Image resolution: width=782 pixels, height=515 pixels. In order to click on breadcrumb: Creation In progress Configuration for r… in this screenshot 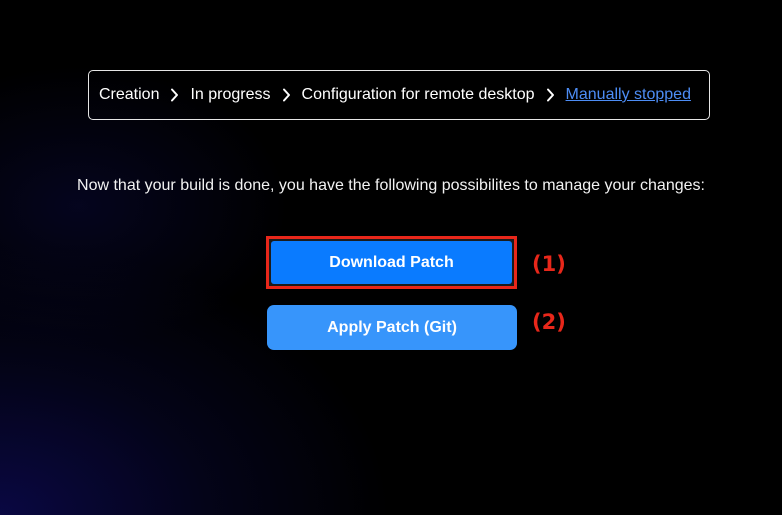, I will do `click(399, 95)`.